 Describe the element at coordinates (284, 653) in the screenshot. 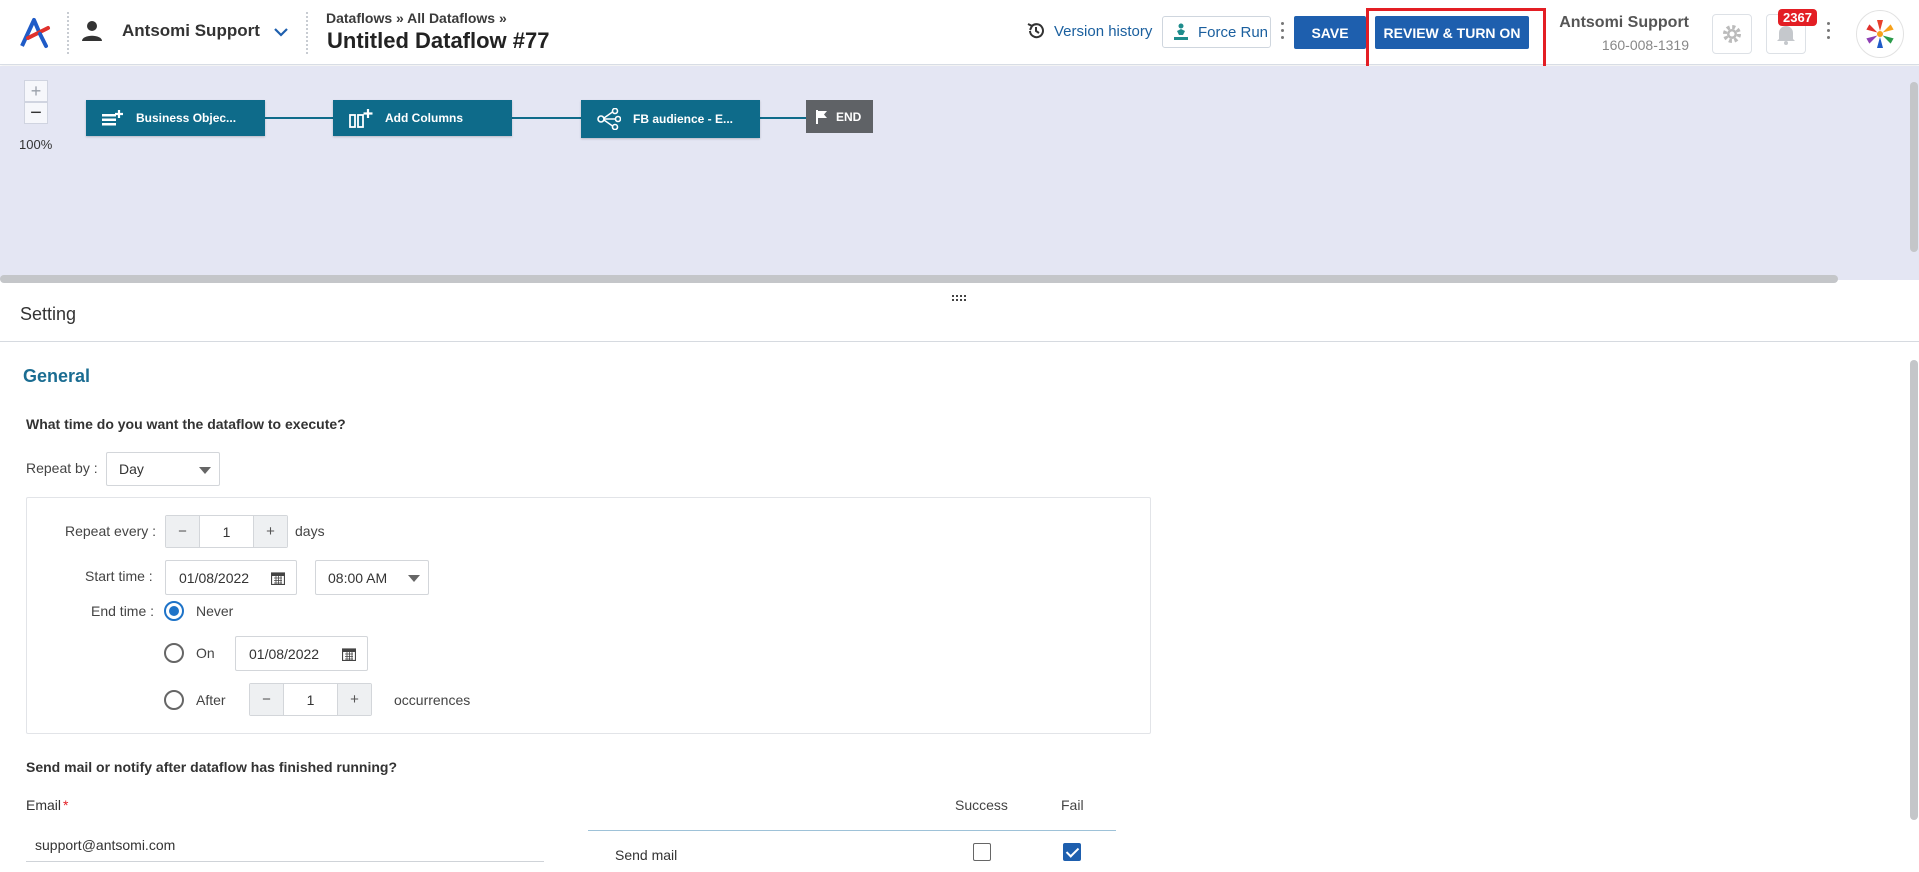

I see `end-date-value: 01/08/2022` at that location.